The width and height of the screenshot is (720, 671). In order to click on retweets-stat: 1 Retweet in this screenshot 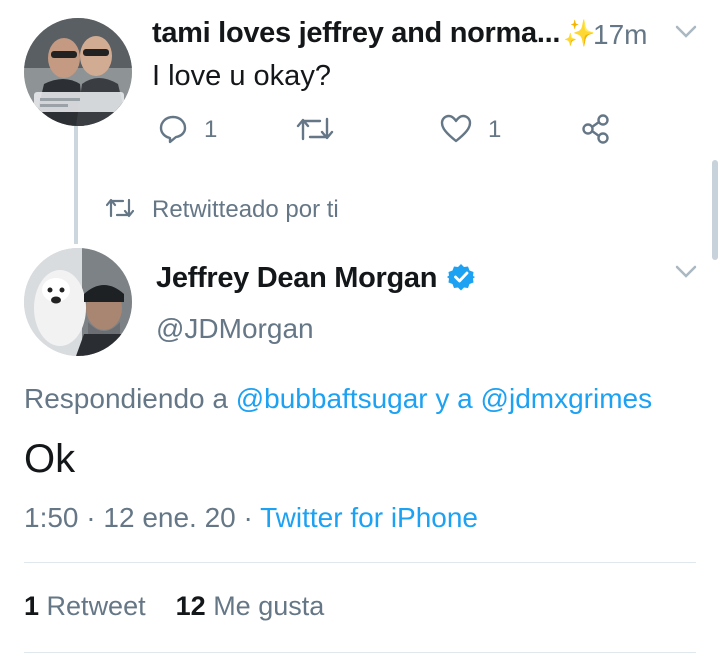, I will do `click(85, 606)`.